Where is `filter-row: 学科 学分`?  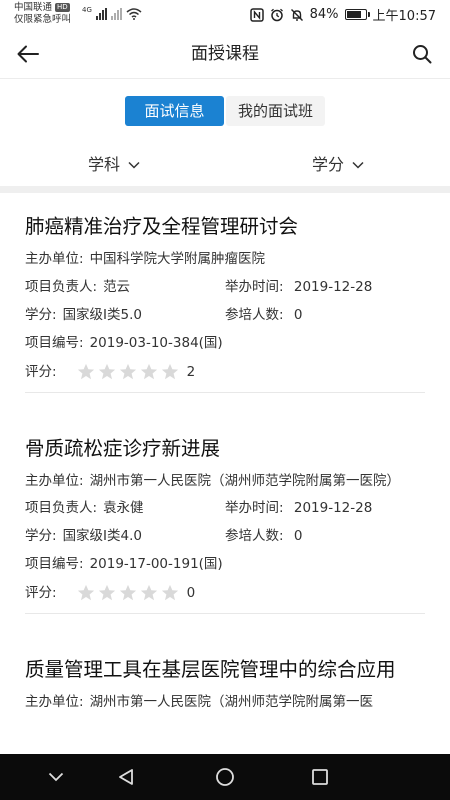 filter-row: 学科 学分 is located at coordinates (225, 165).